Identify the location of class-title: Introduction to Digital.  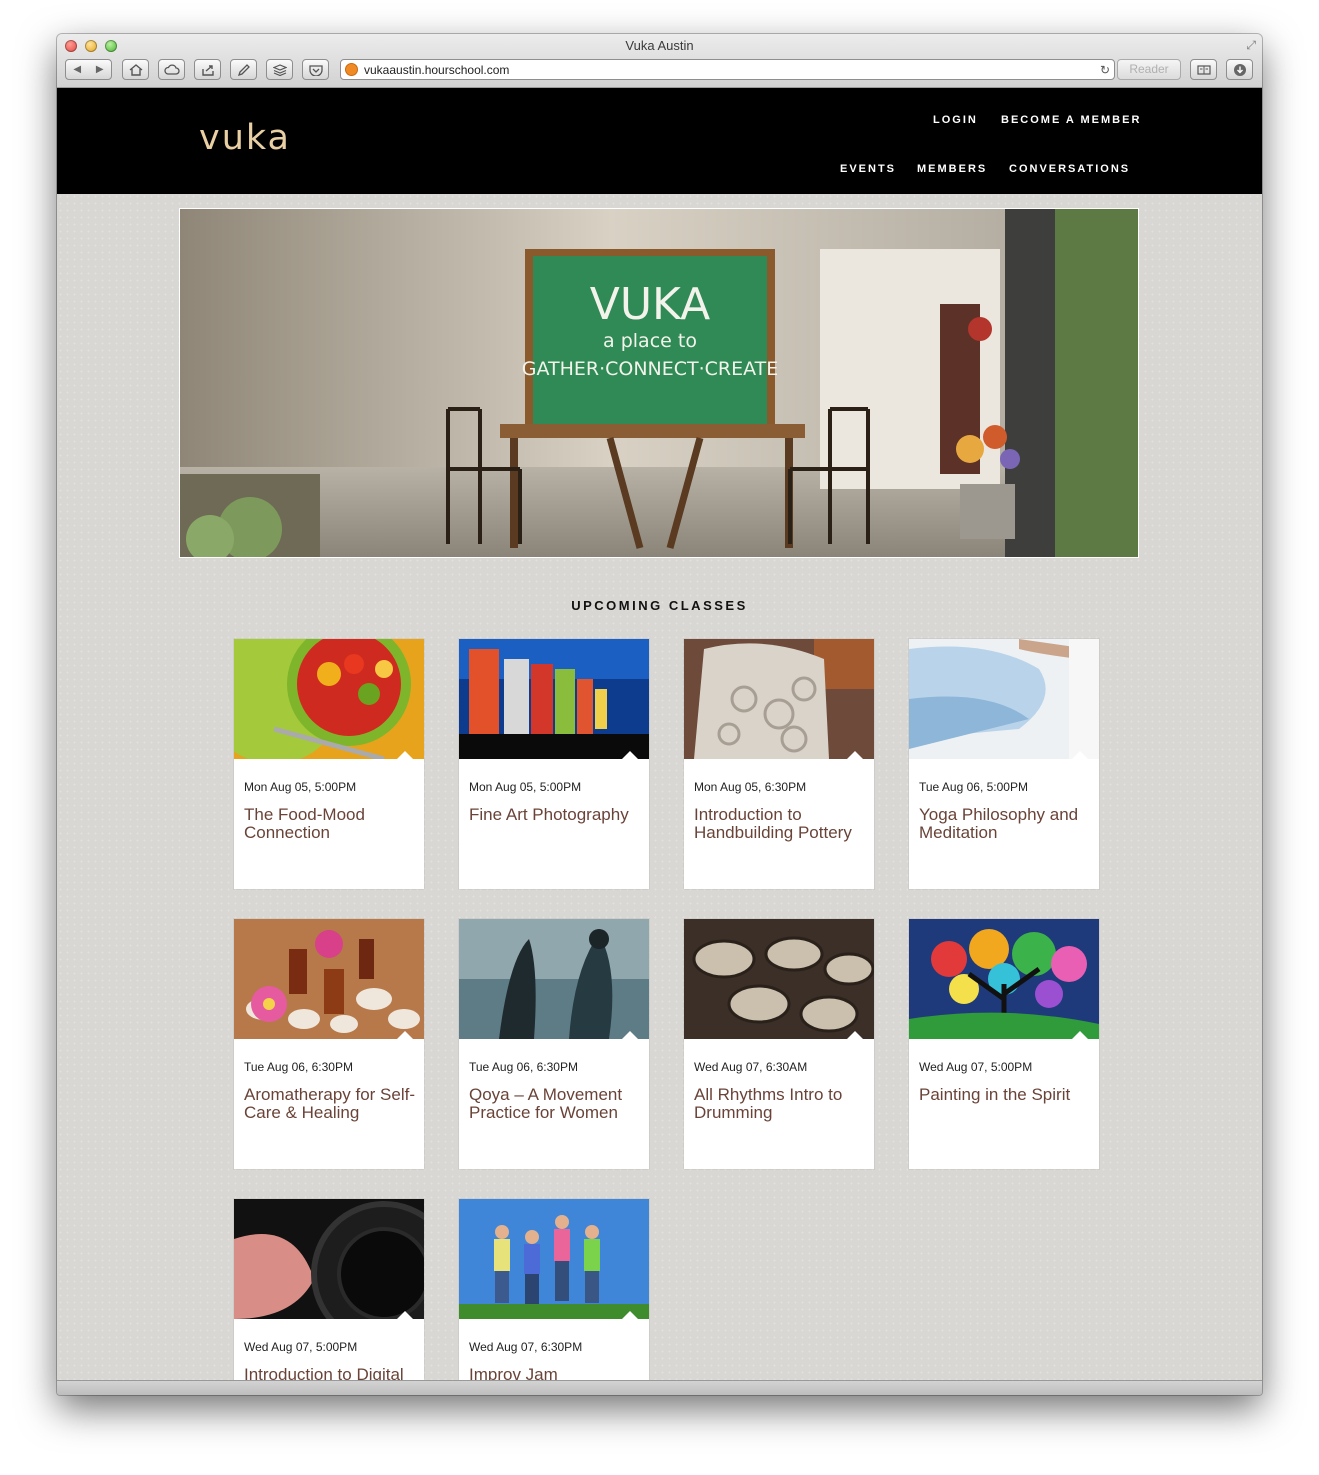
(333, 1373).